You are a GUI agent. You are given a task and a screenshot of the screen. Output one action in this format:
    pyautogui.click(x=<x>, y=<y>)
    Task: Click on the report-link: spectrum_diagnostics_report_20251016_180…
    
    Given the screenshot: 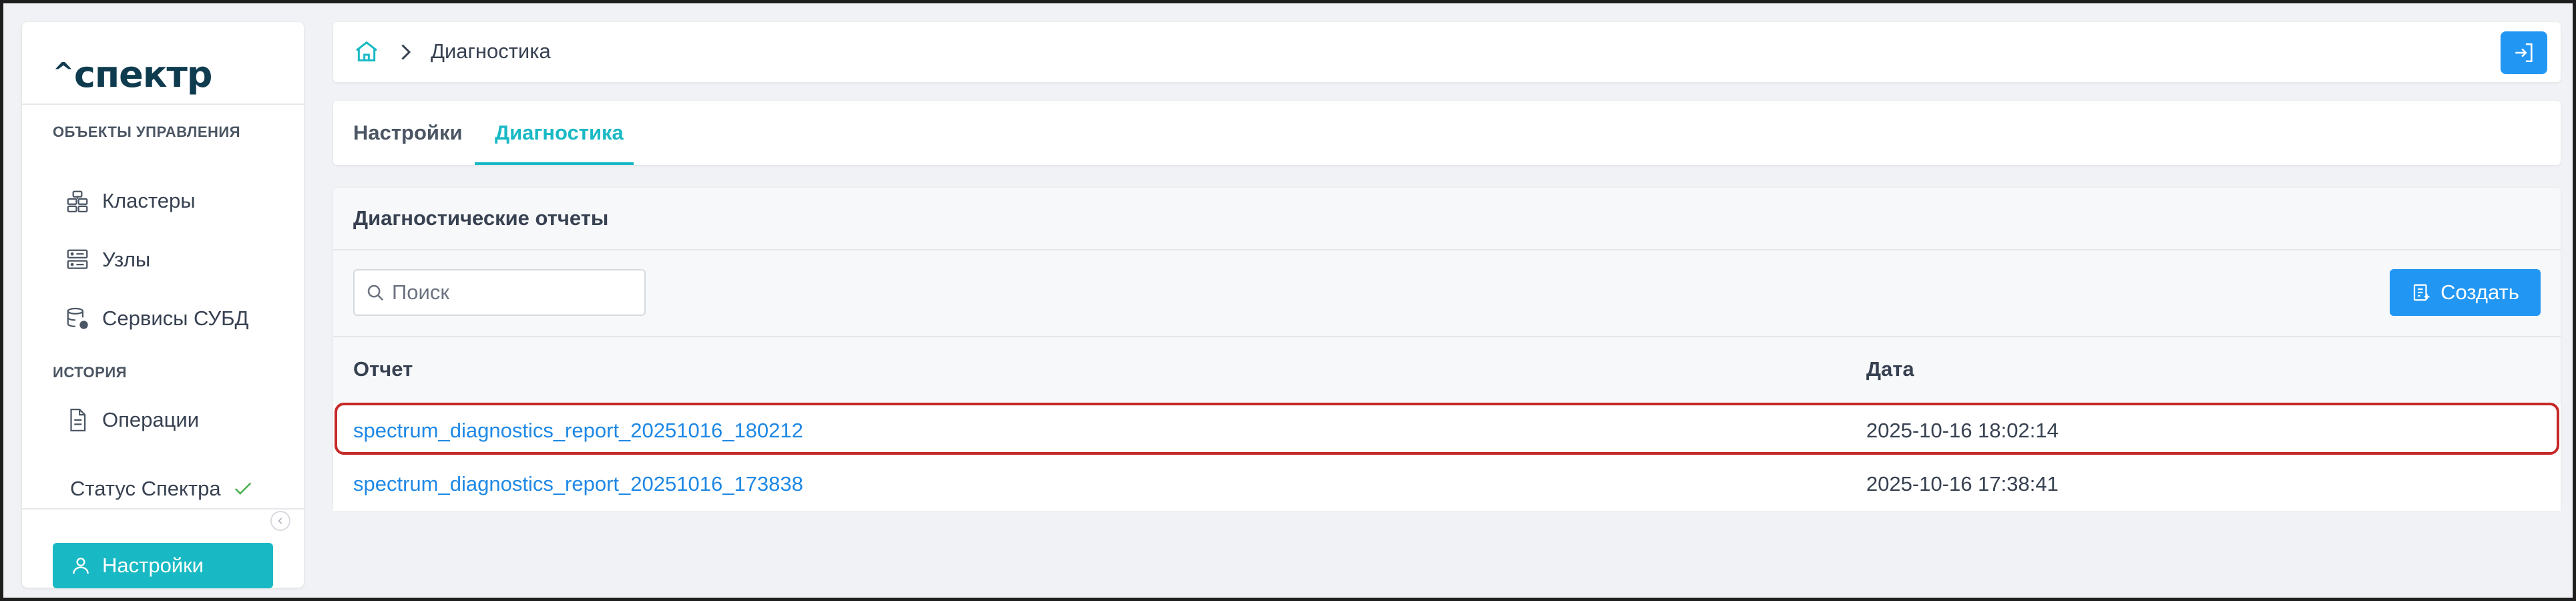 What is the action you would take?
    pyautogui.click(x=578, y=430)
    